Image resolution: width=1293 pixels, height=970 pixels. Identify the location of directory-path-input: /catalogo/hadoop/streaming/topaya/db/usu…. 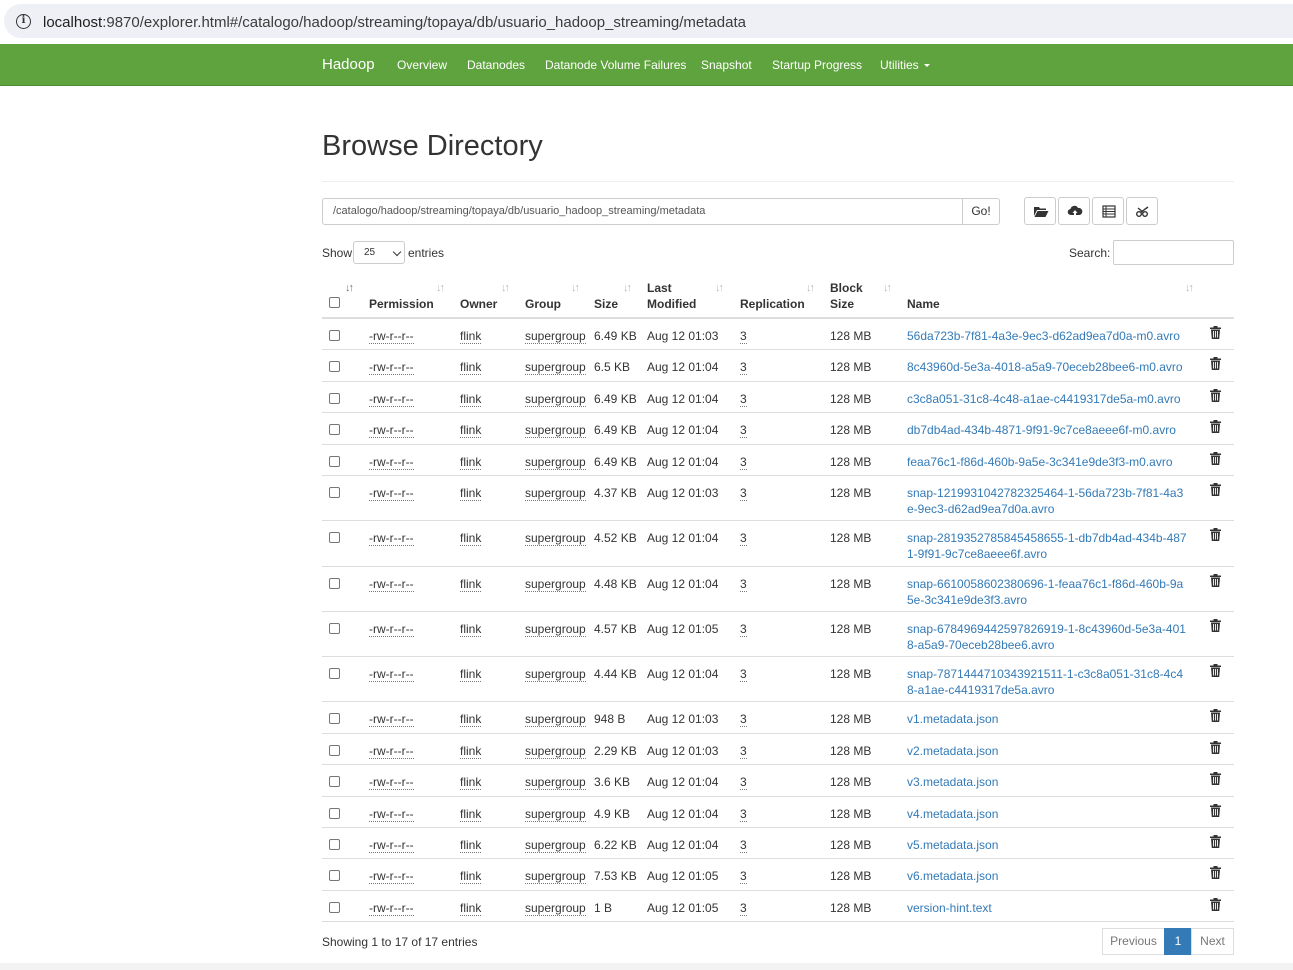
(642, 211).